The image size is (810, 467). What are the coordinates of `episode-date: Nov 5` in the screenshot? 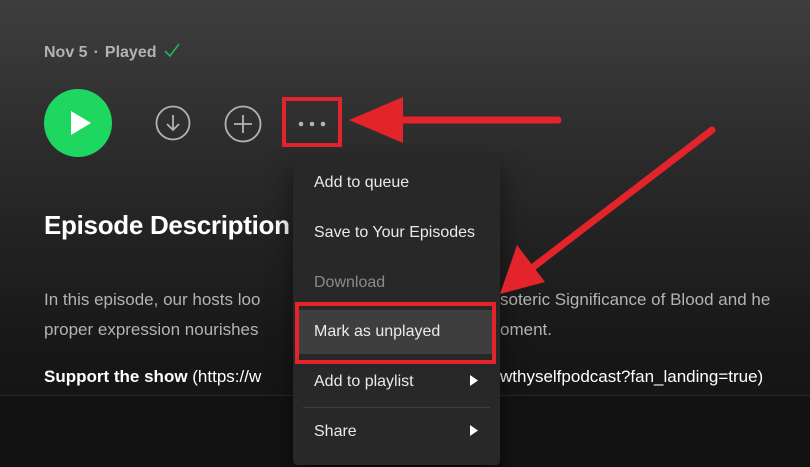 It's located at (66, 52).